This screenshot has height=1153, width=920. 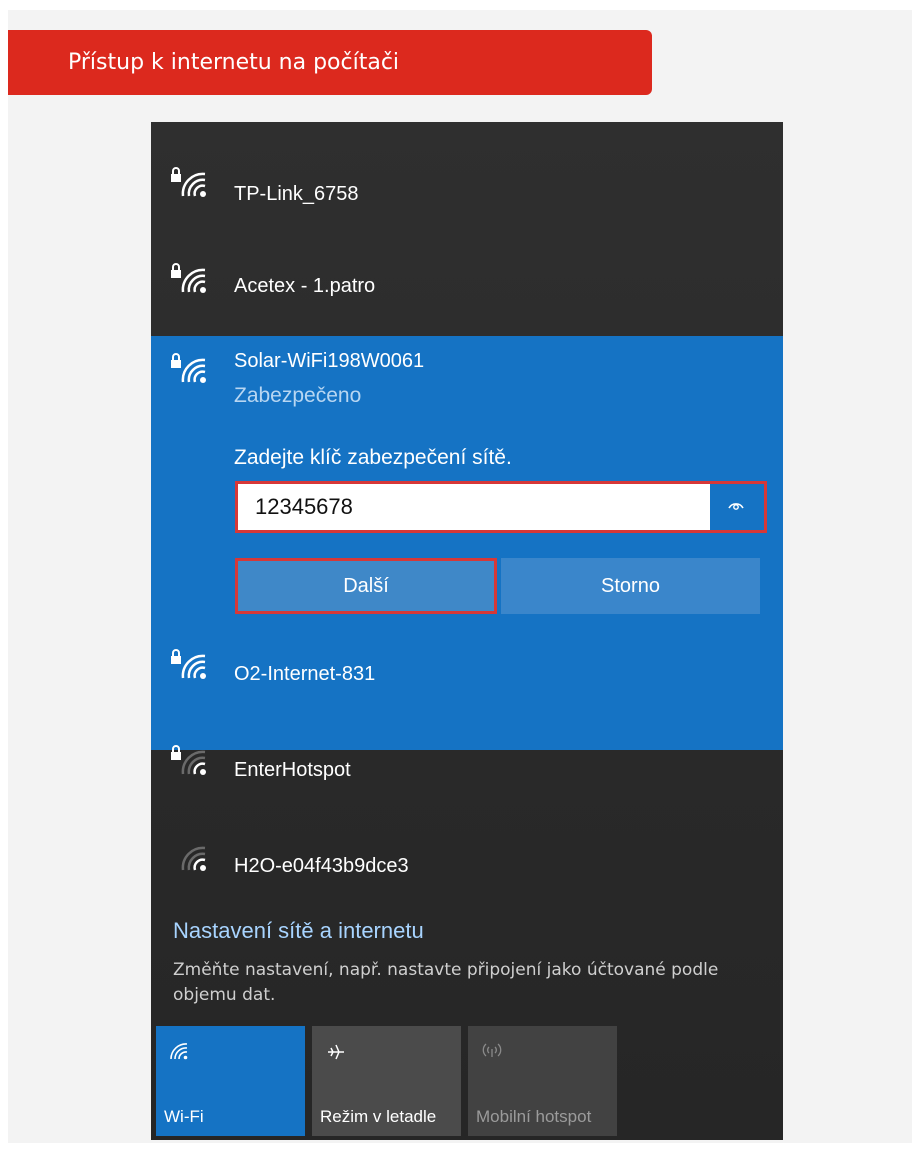 What do you see at coordinates (184, 1116) in the screenshot?
I see `tile-label: Wi-Fi` at bounding box center [184, 1116].